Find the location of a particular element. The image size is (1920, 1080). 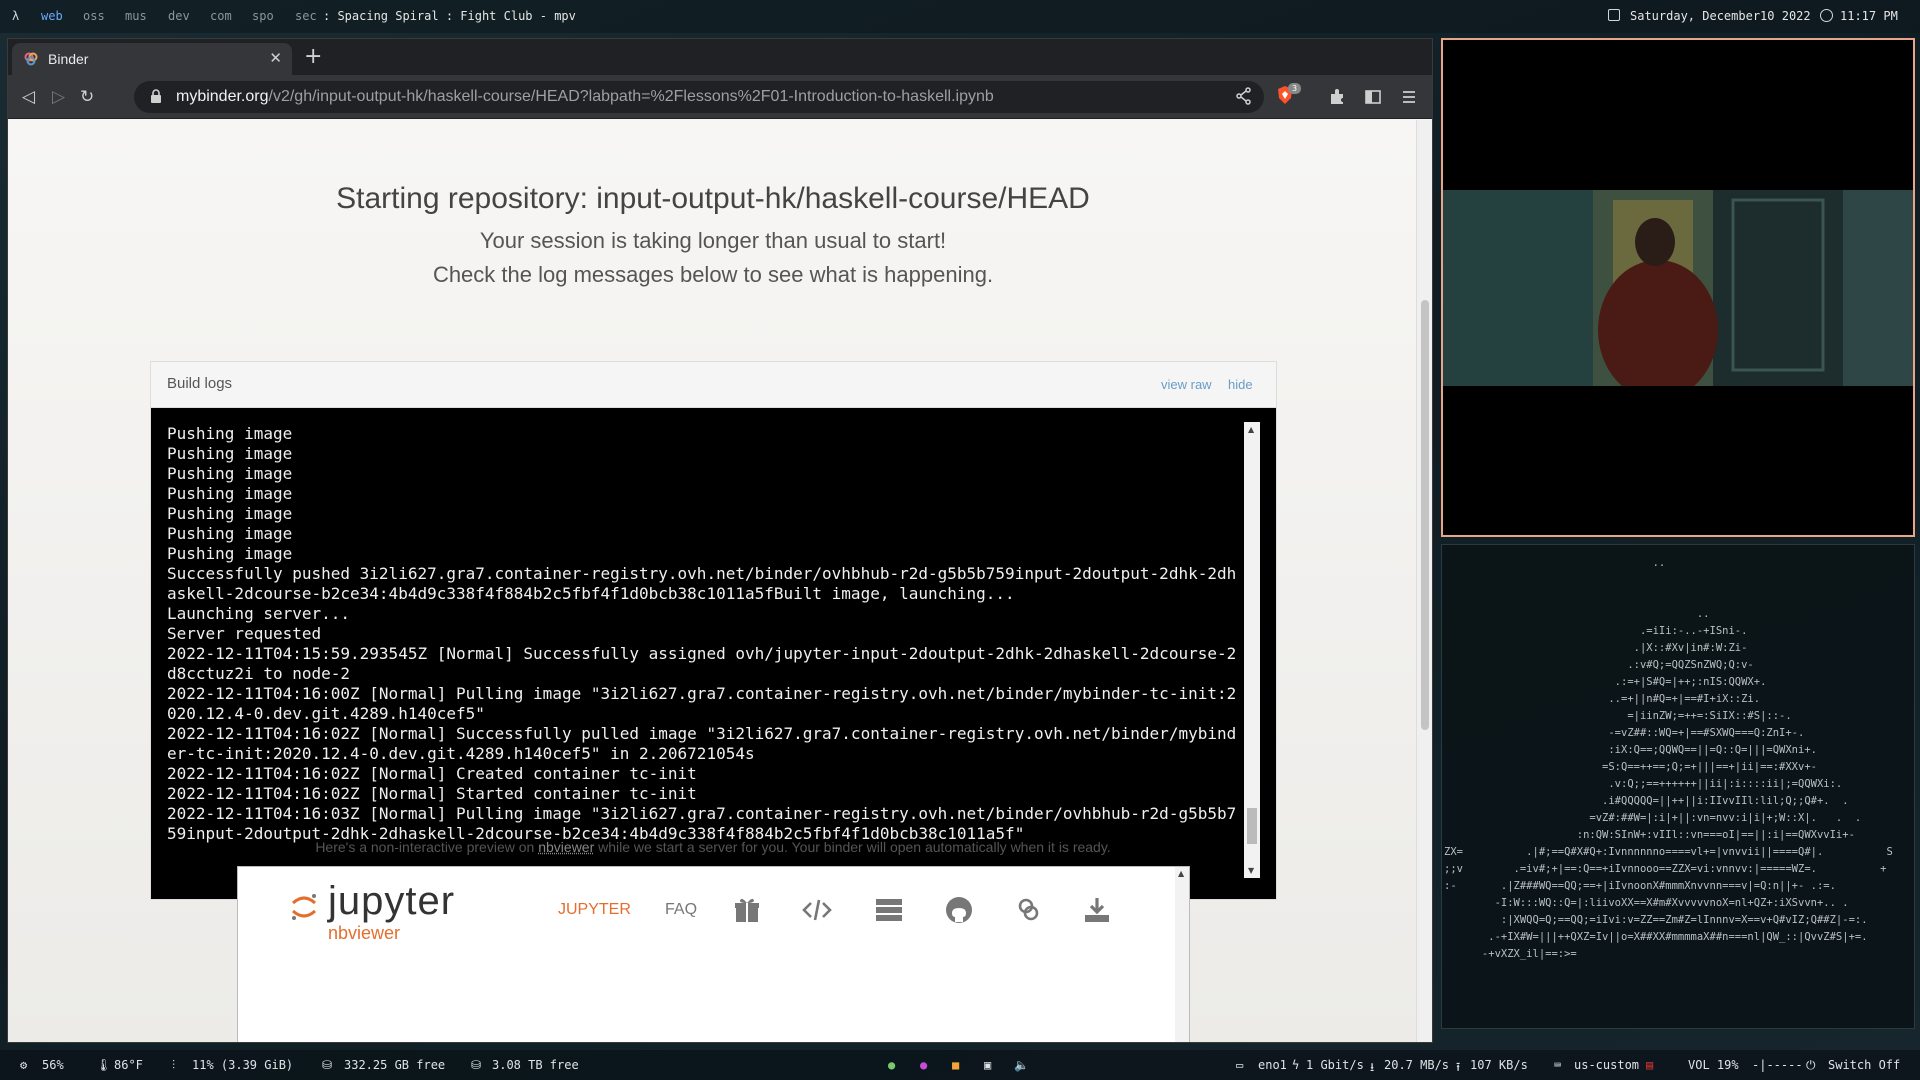

keyboard-layout: us-custom is located at coordinates (1606, 1065).